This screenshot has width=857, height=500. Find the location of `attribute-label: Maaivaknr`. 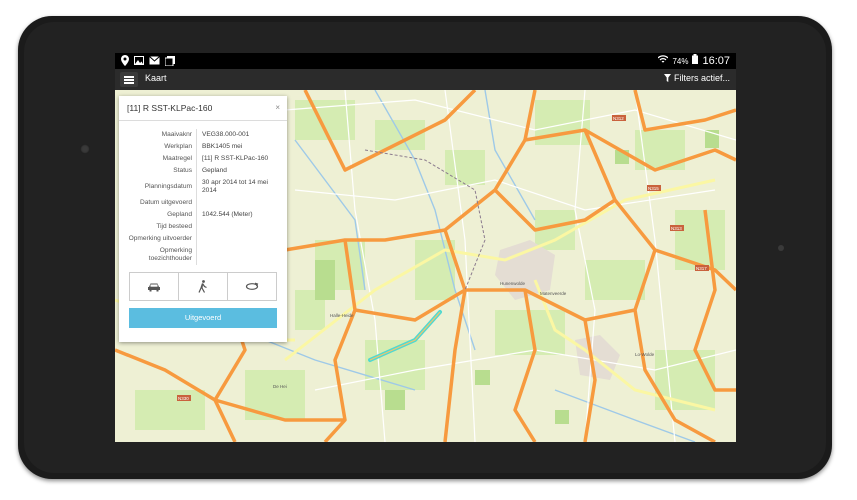

attribute-label: Maaivaknr is located at coordinates (158, 135).